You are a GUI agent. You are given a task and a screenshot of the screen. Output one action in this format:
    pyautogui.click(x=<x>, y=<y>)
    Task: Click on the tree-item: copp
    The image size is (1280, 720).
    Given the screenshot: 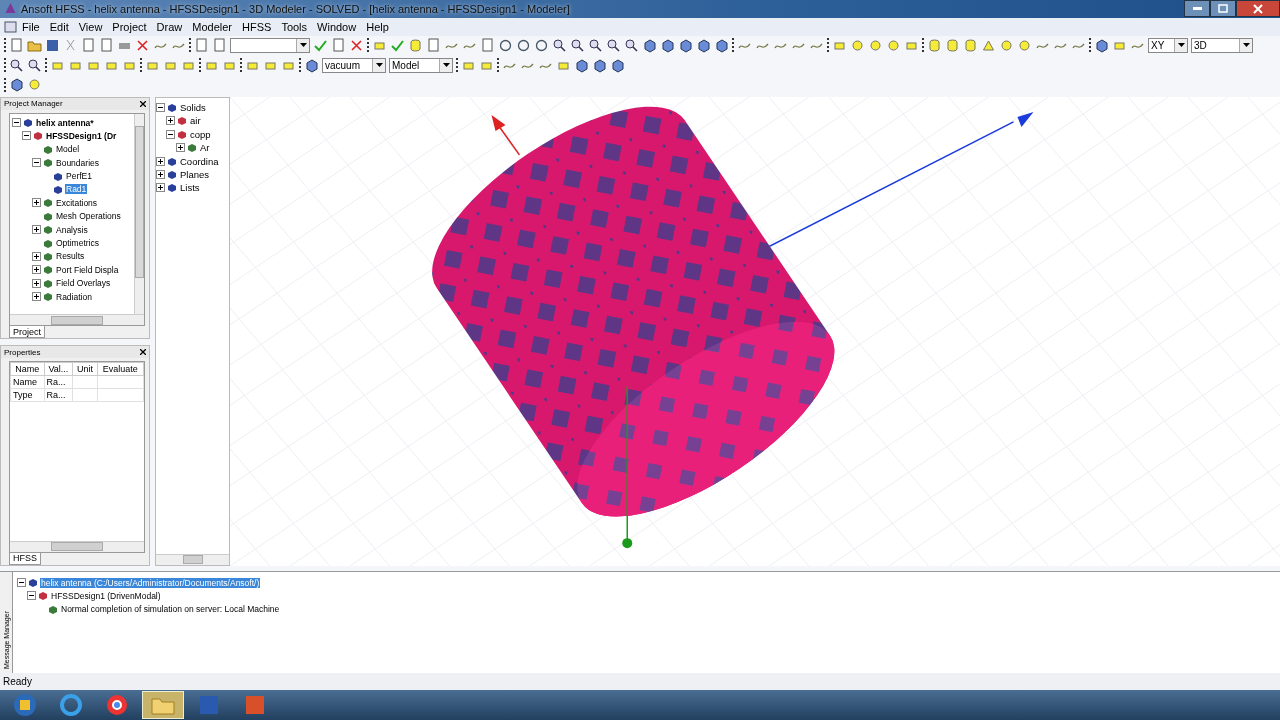 What is the action you would take?
    pyautogui.click(x=200, y=134)
    